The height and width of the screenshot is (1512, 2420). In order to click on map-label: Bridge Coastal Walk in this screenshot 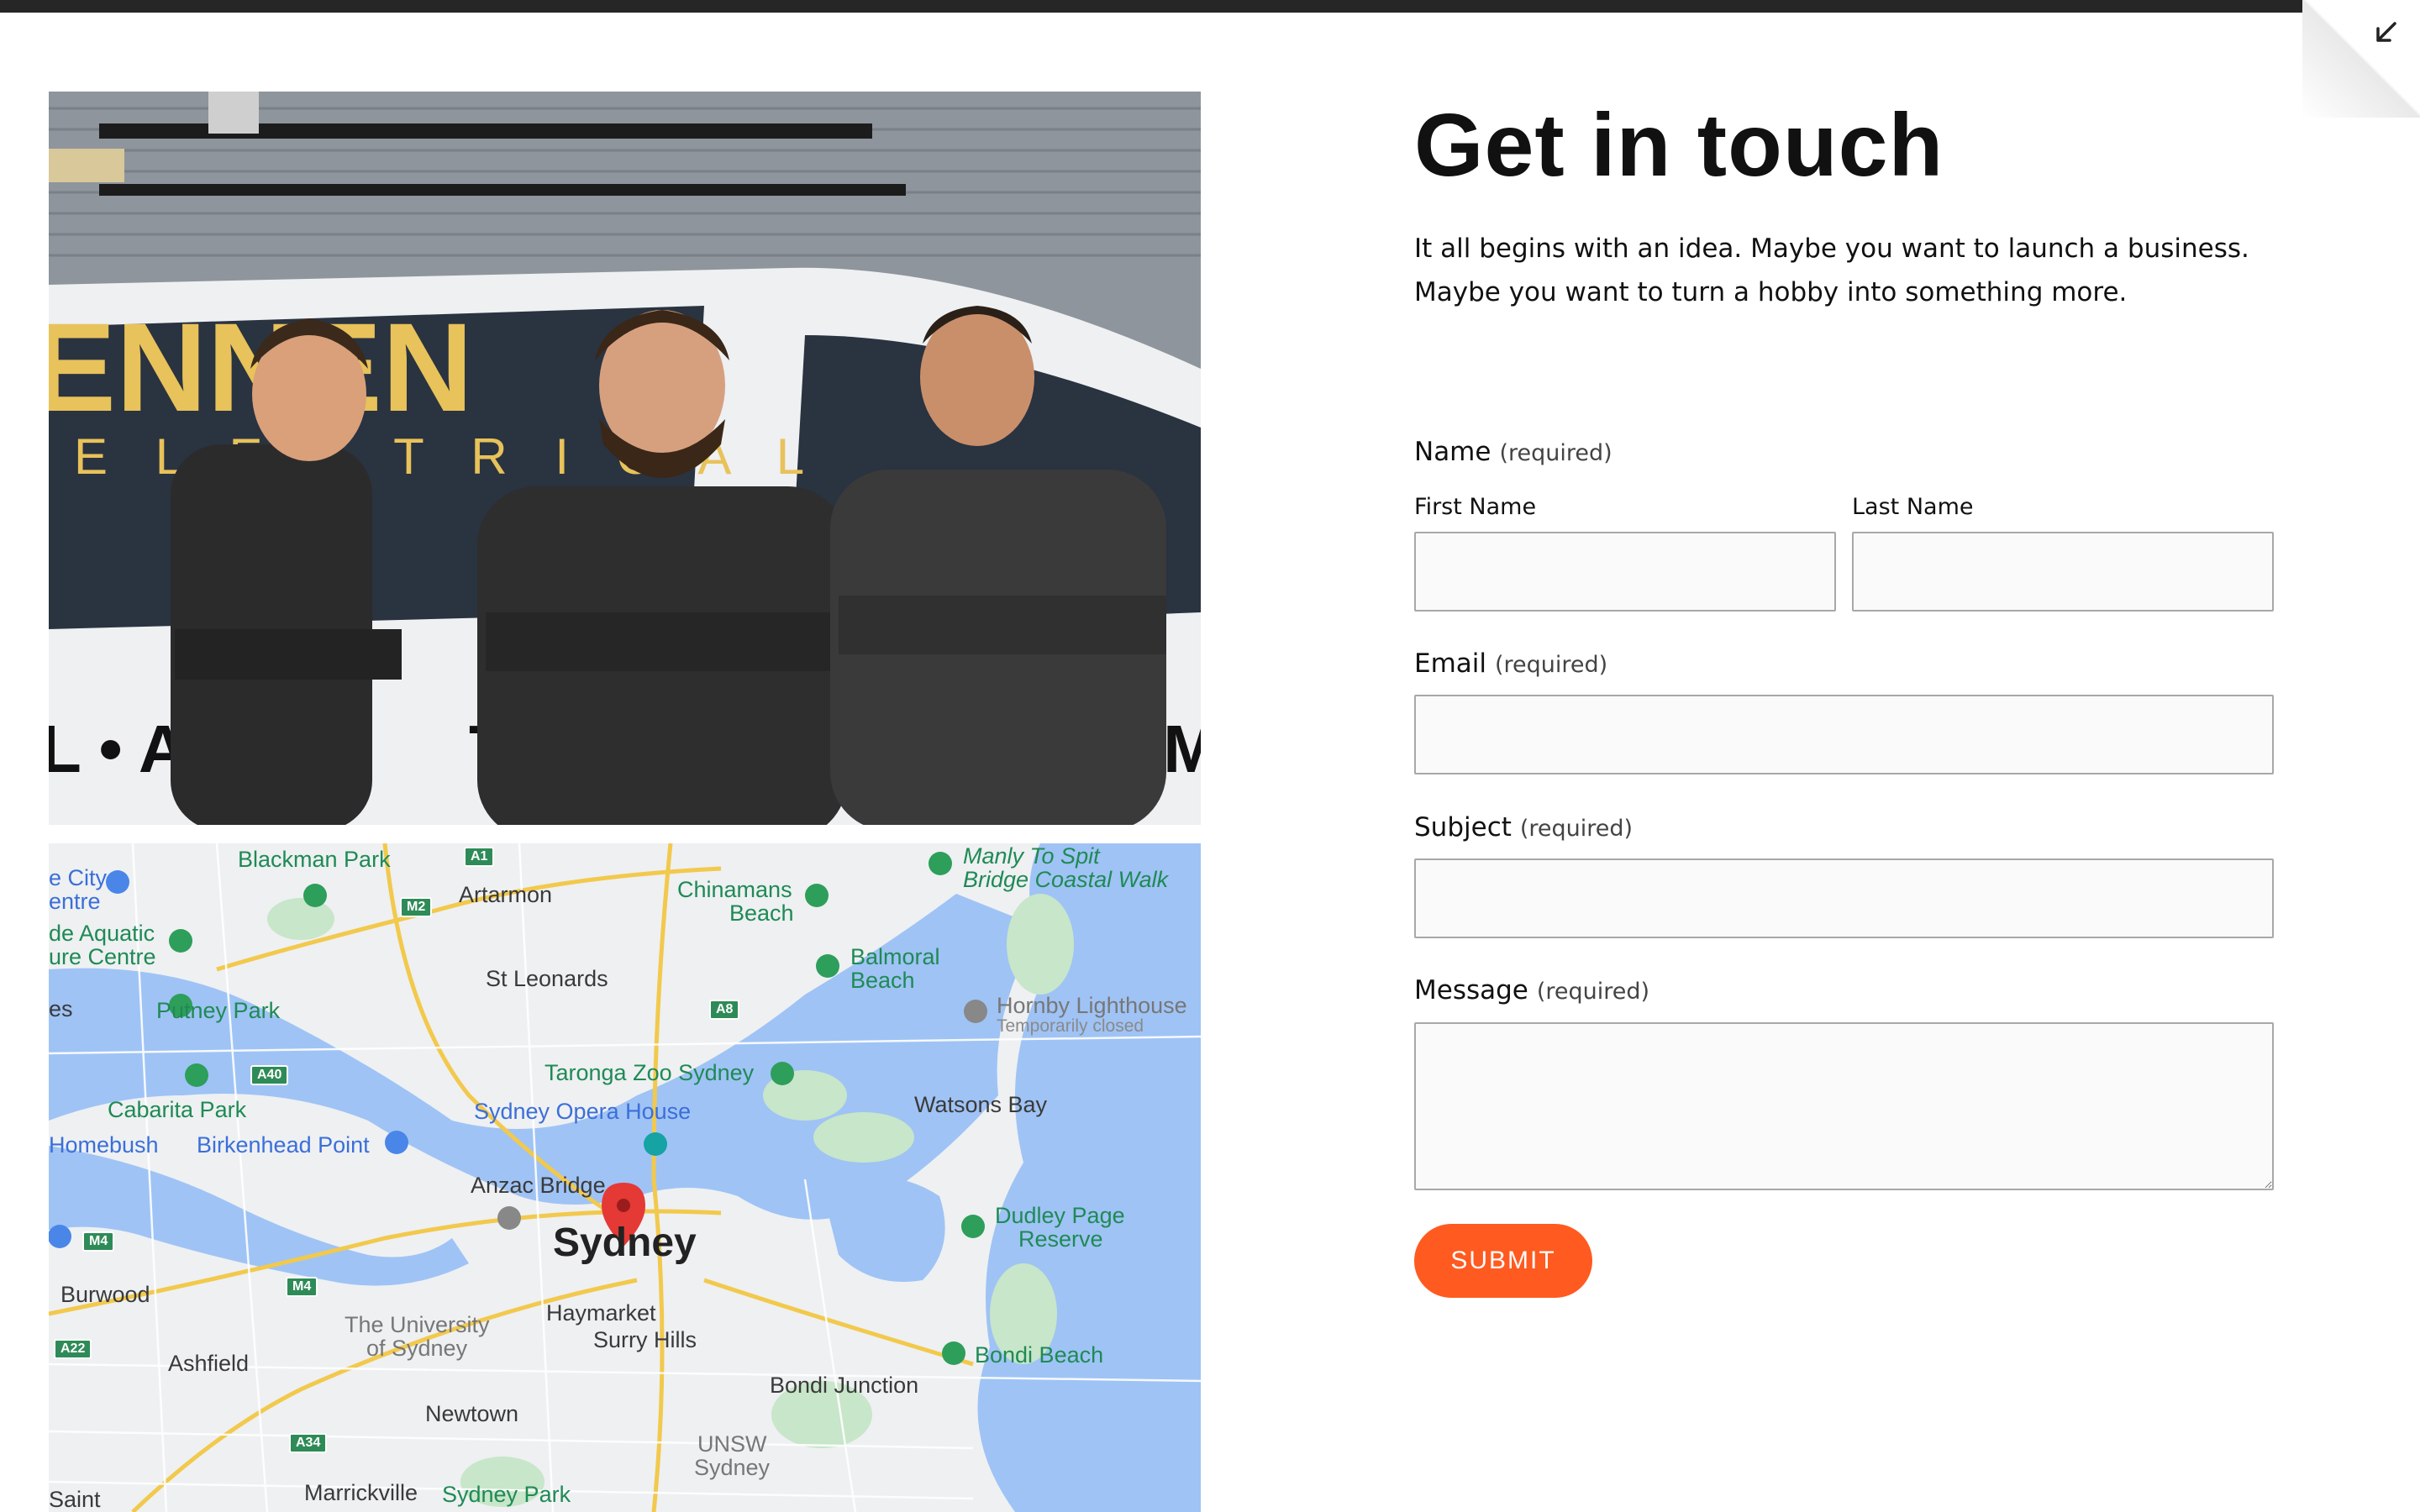, I will do `click(1066, 879)`.